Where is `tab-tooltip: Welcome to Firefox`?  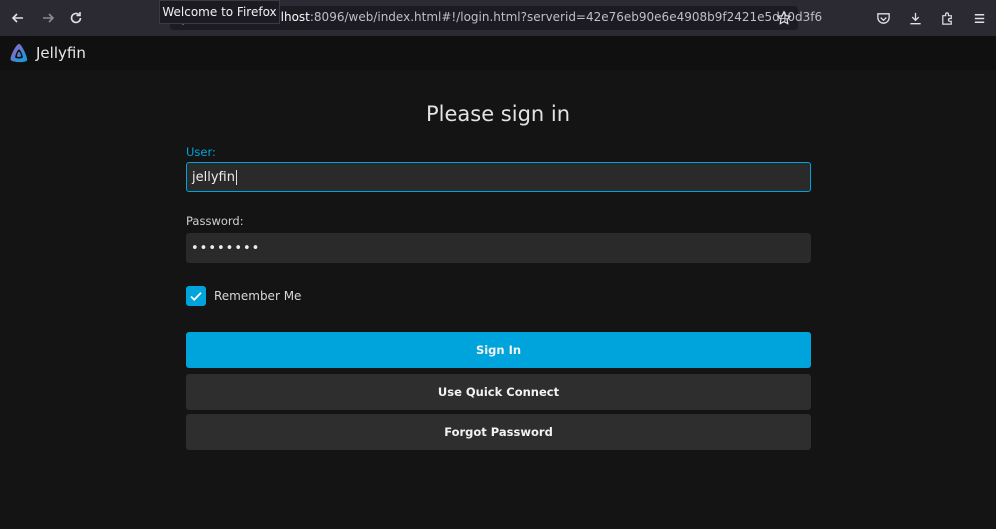 tab-tooltip: Welcome to Firefox is located at coordinates (219, 12).